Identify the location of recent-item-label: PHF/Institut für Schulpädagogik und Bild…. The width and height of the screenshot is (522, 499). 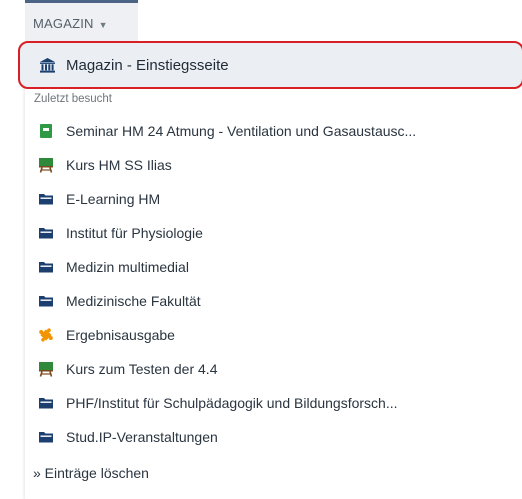
(232, 403).